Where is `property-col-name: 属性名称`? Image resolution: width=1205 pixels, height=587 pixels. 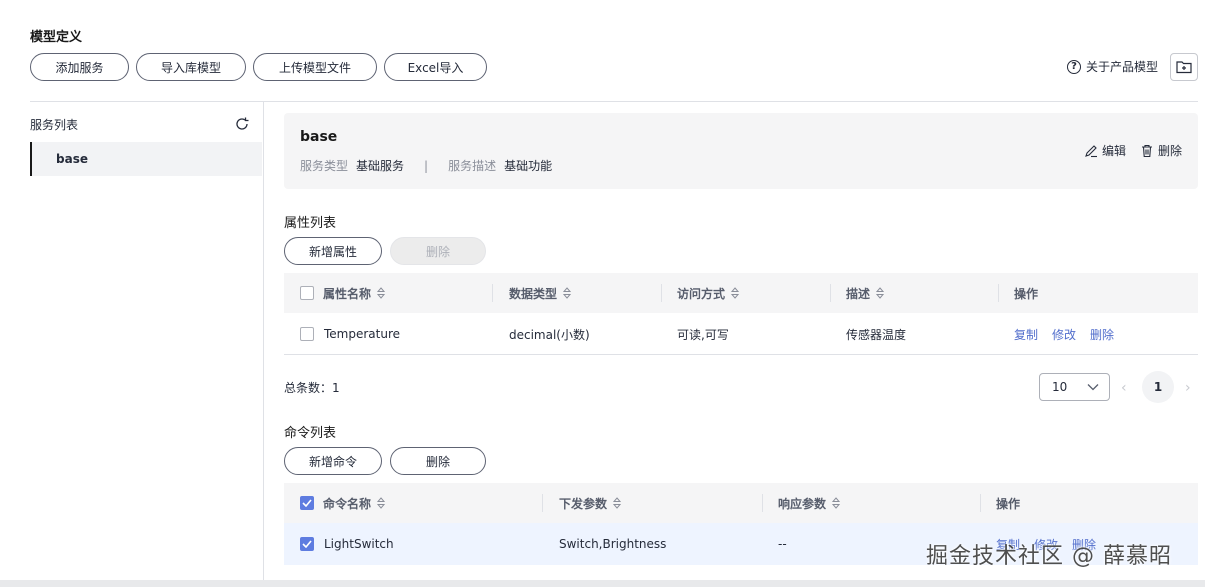 property-col-name: 属性名称 is located at coordinates (343, 293).